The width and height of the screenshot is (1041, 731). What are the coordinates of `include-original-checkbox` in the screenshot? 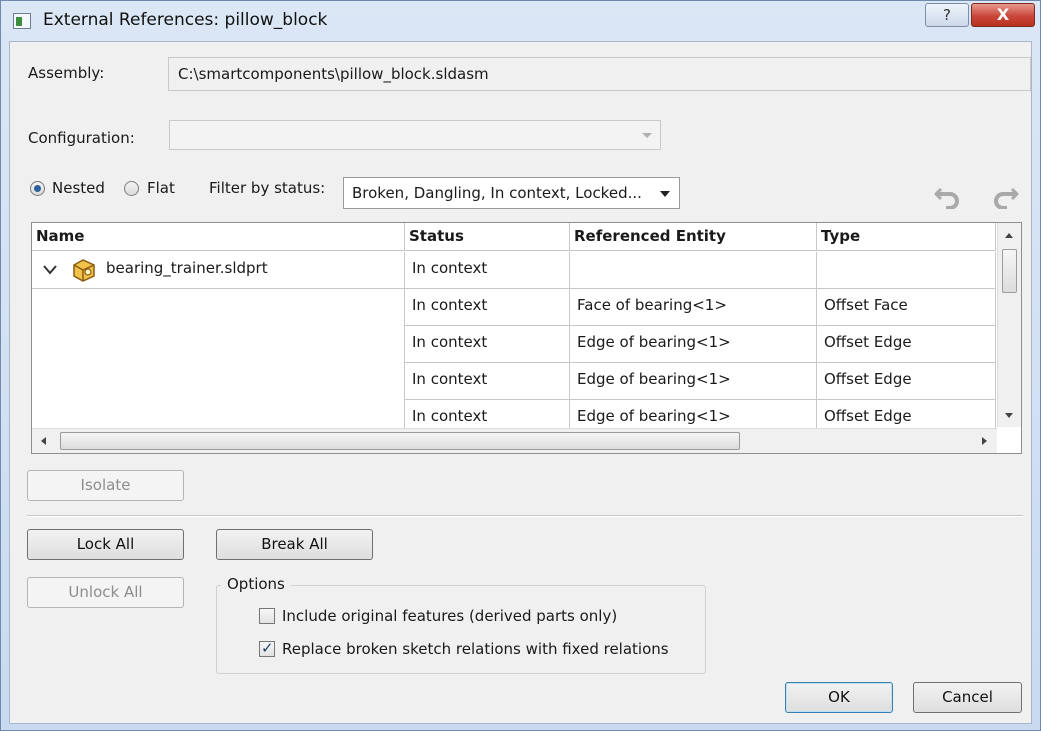 It's located at (267, 616).